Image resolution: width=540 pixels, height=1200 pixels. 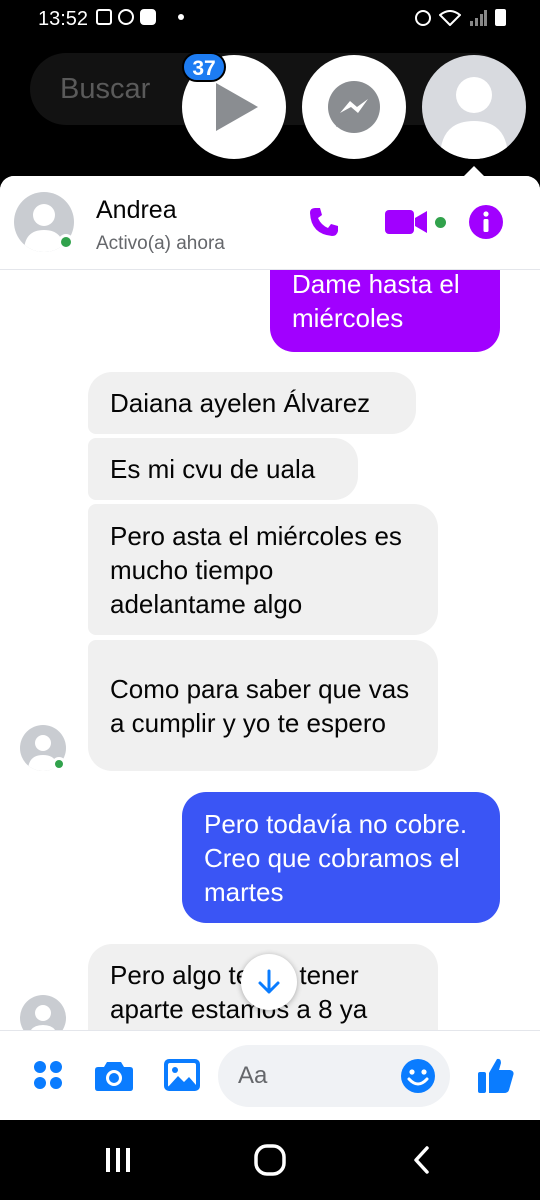 What do you see at coordinates (270, 223) in the screenshot?
I see `chat-header: Andrea Activo(a) ahora` at bounding box center [270, 223].